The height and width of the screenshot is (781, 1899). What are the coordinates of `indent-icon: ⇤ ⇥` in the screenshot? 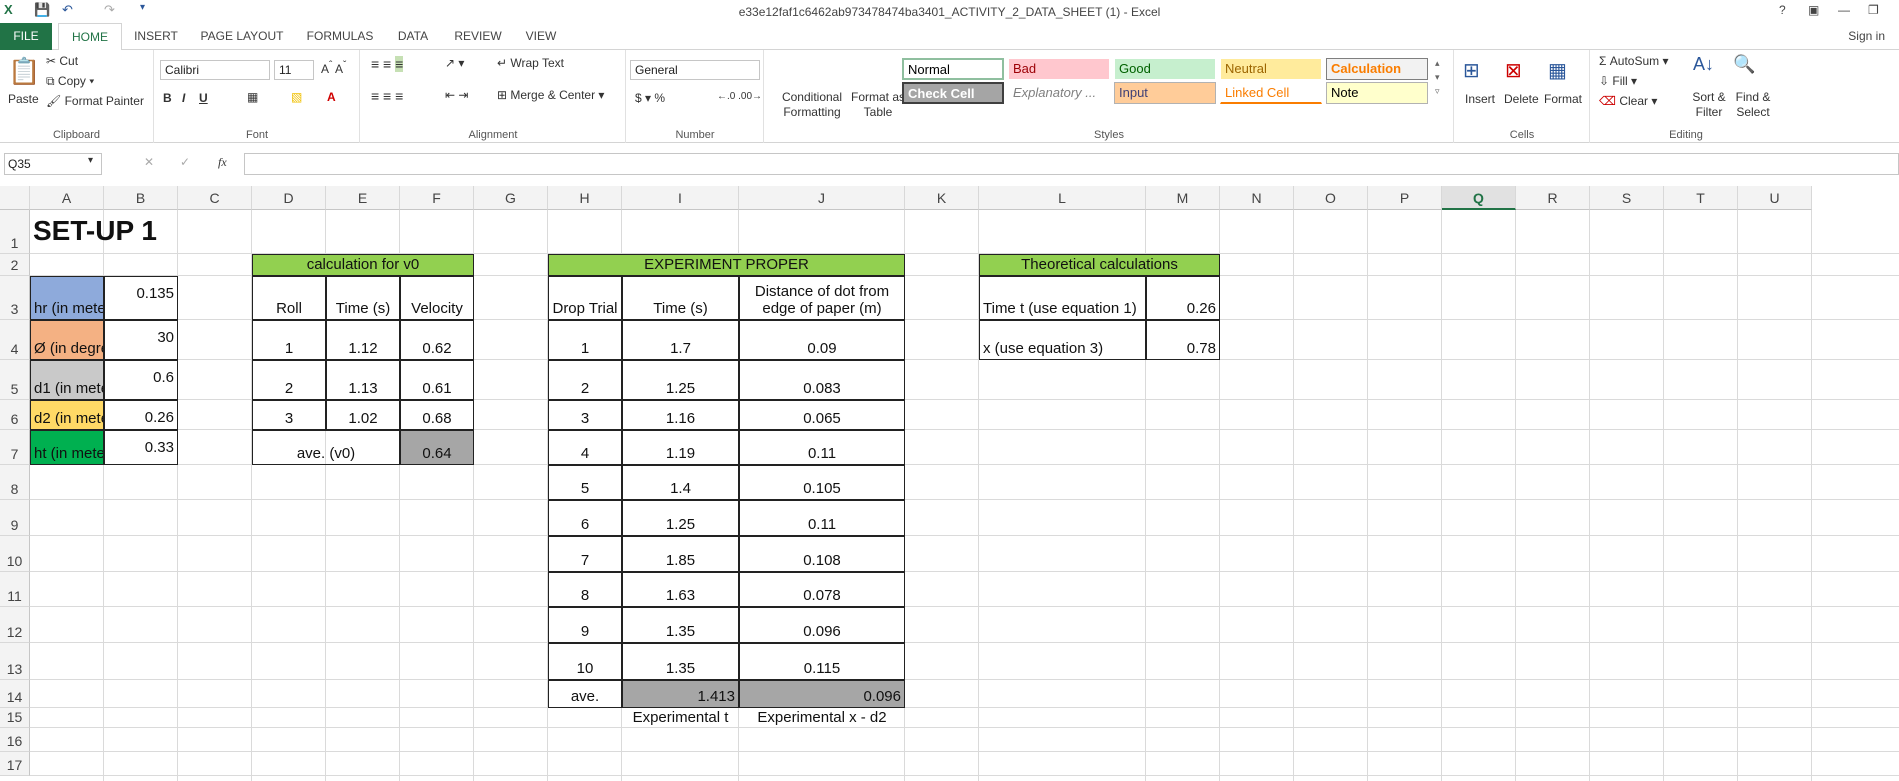 It's located at (456, 95).